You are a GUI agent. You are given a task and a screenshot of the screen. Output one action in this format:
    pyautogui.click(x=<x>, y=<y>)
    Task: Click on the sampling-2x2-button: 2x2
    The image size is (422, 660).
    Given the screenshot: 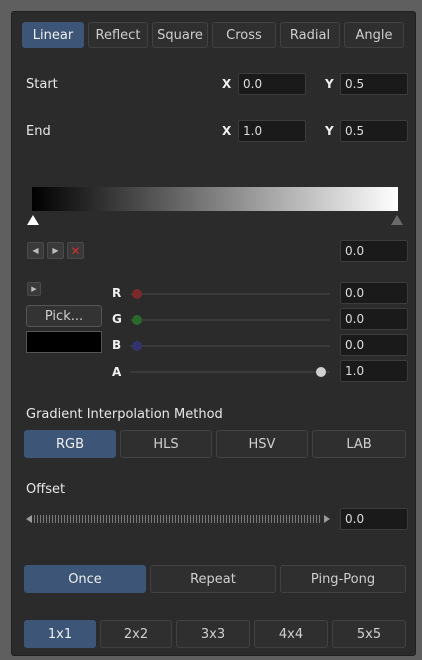 What is the action you would take?
    pyautogui.click(x=136, y=634)
    